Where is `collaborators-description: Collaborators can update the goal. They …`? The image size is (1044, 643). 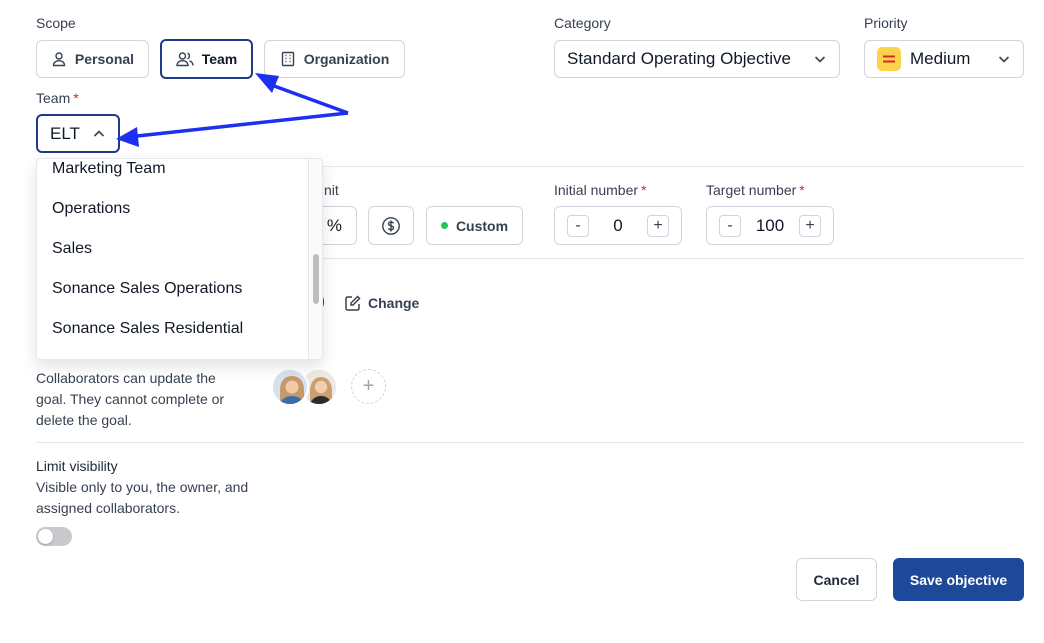 collaborators-description: Collaborators can update the goal. They … is located at coordinates (130, 399).